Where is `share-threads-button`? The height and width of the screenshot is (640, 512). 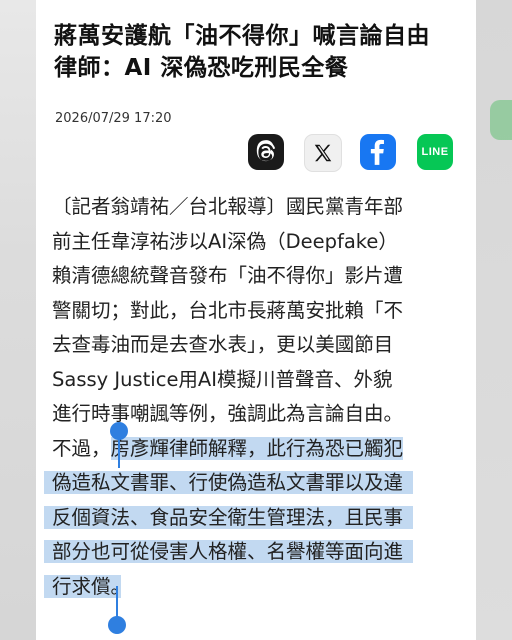
share-threads-button is located at coordinates (266, 152).